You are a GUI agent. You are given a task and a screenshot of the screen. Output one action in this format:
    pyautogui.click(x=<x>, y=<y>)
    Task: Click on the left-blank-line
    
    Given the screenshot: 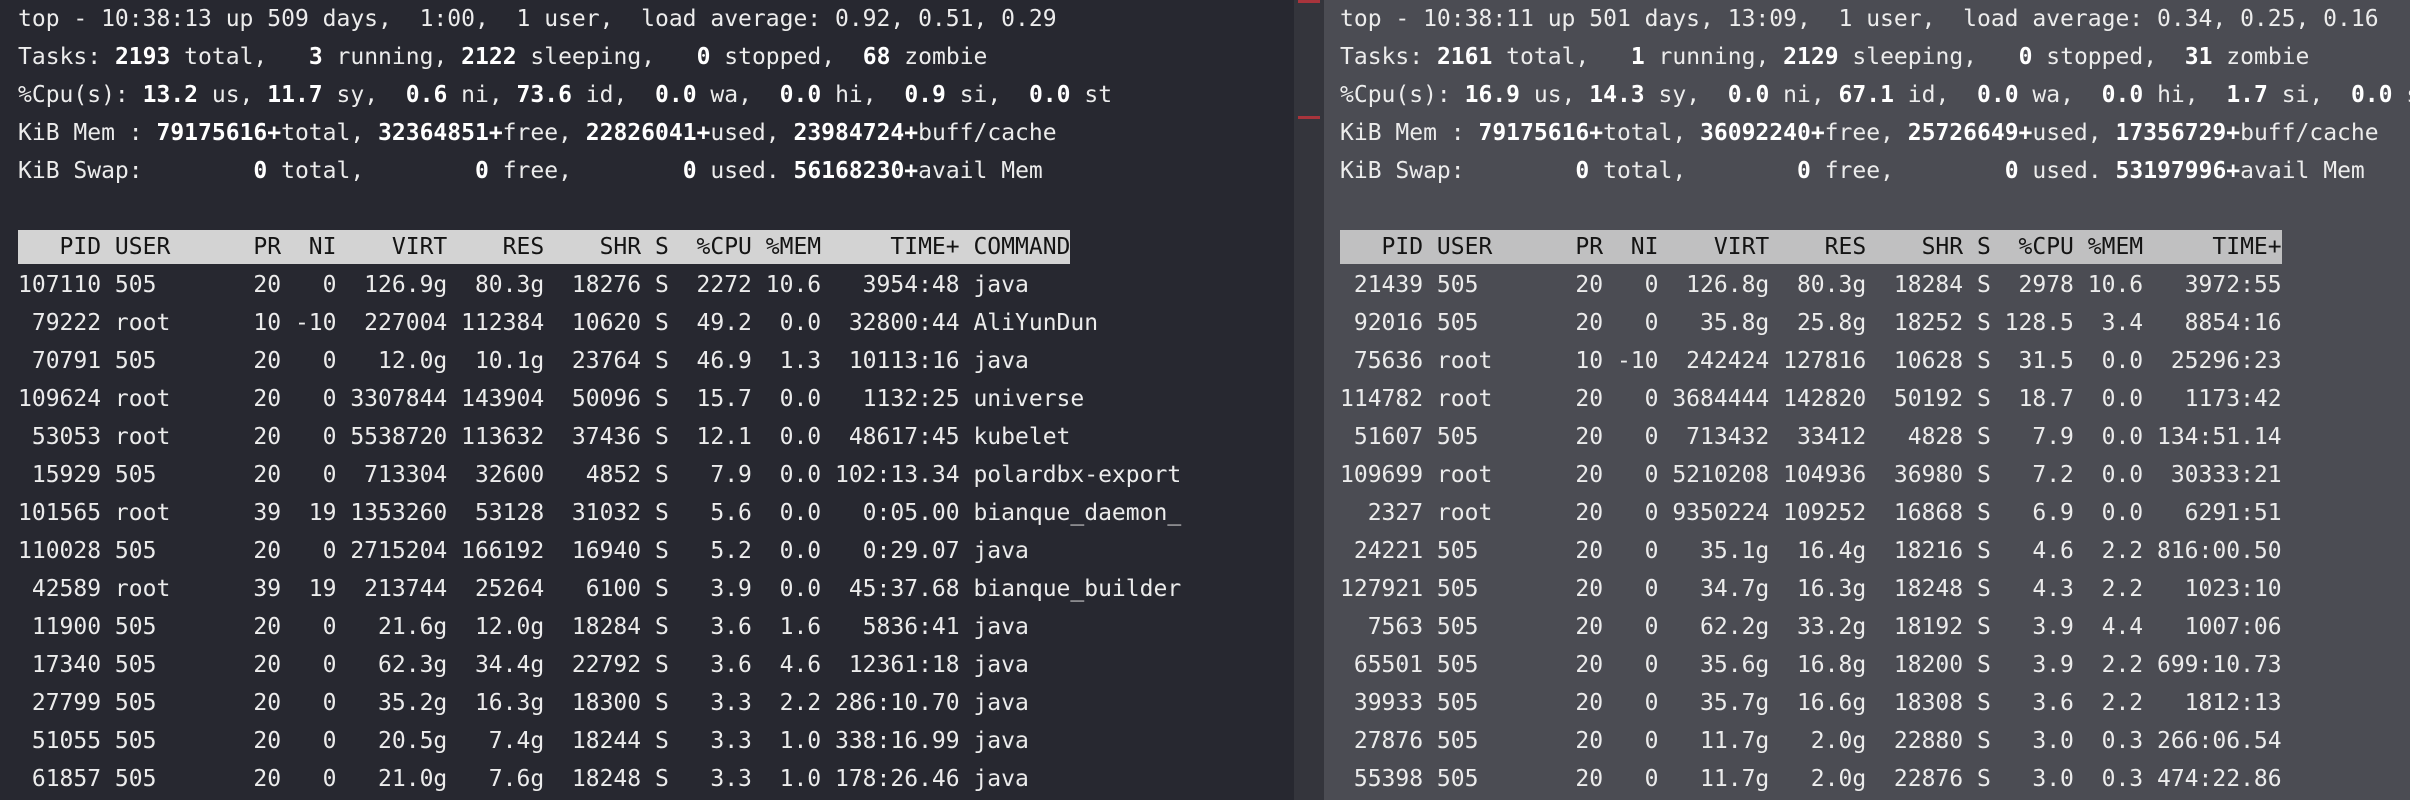 What is the action you would take?
    pyautogui.click(x=656, y=209)
    